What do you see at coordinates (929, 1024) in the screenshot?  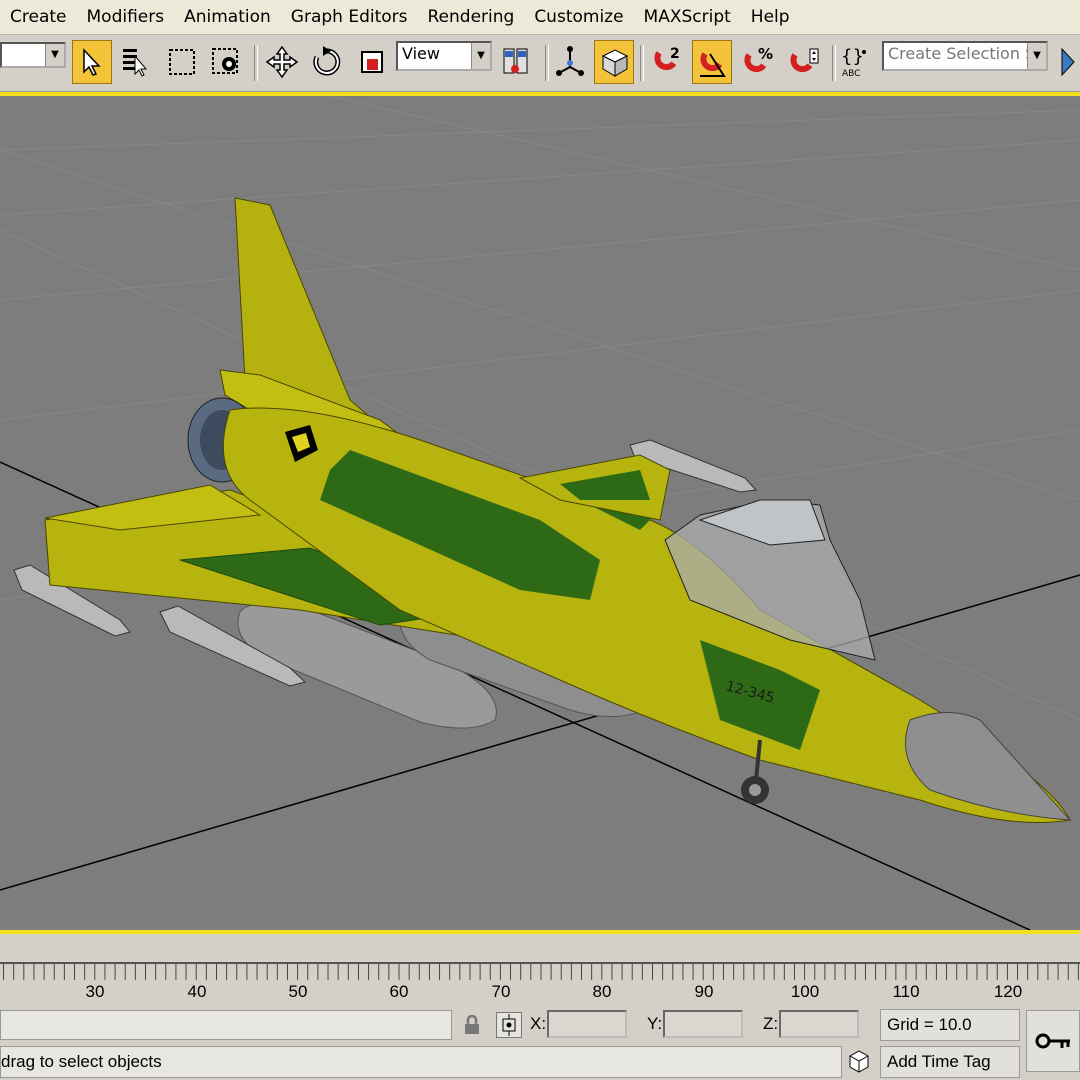 I see `grid-spacing-text: Grid = 10.0` at bounding box center [929, 1024].